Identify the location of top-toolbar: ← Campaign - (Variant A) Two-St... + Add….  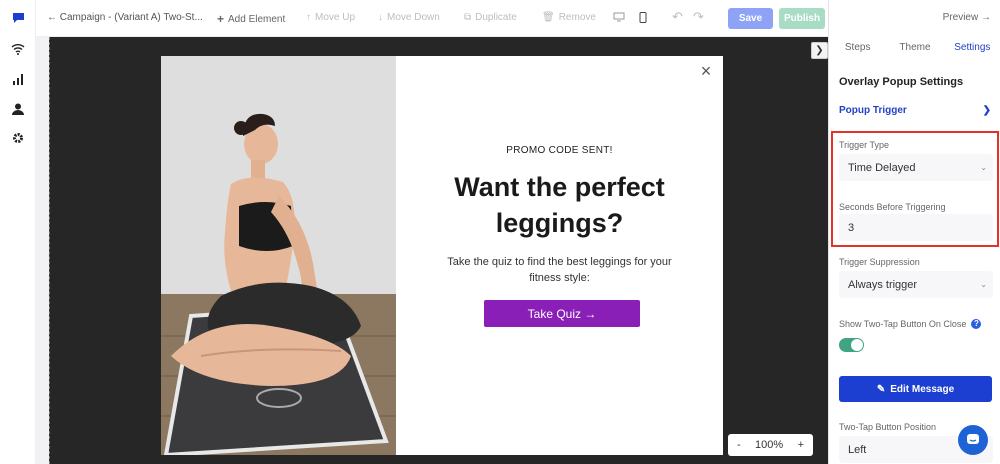
(432, 18).